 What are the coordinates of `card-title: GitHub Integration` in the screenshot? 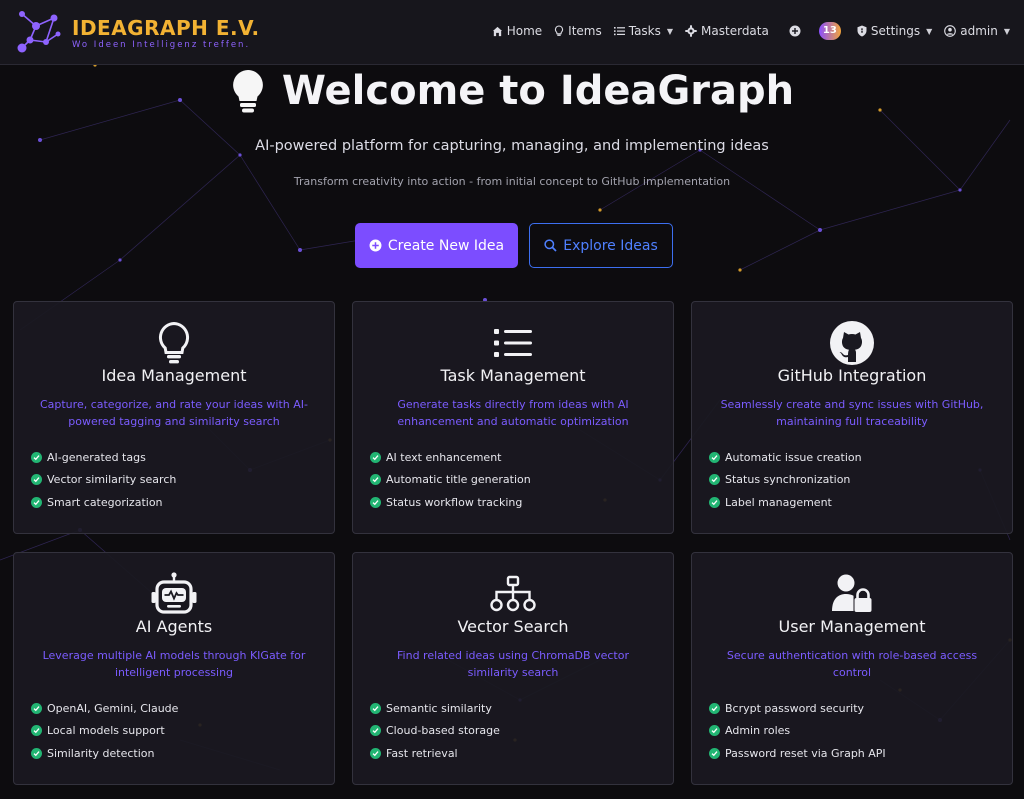 It's located at (852, 375).